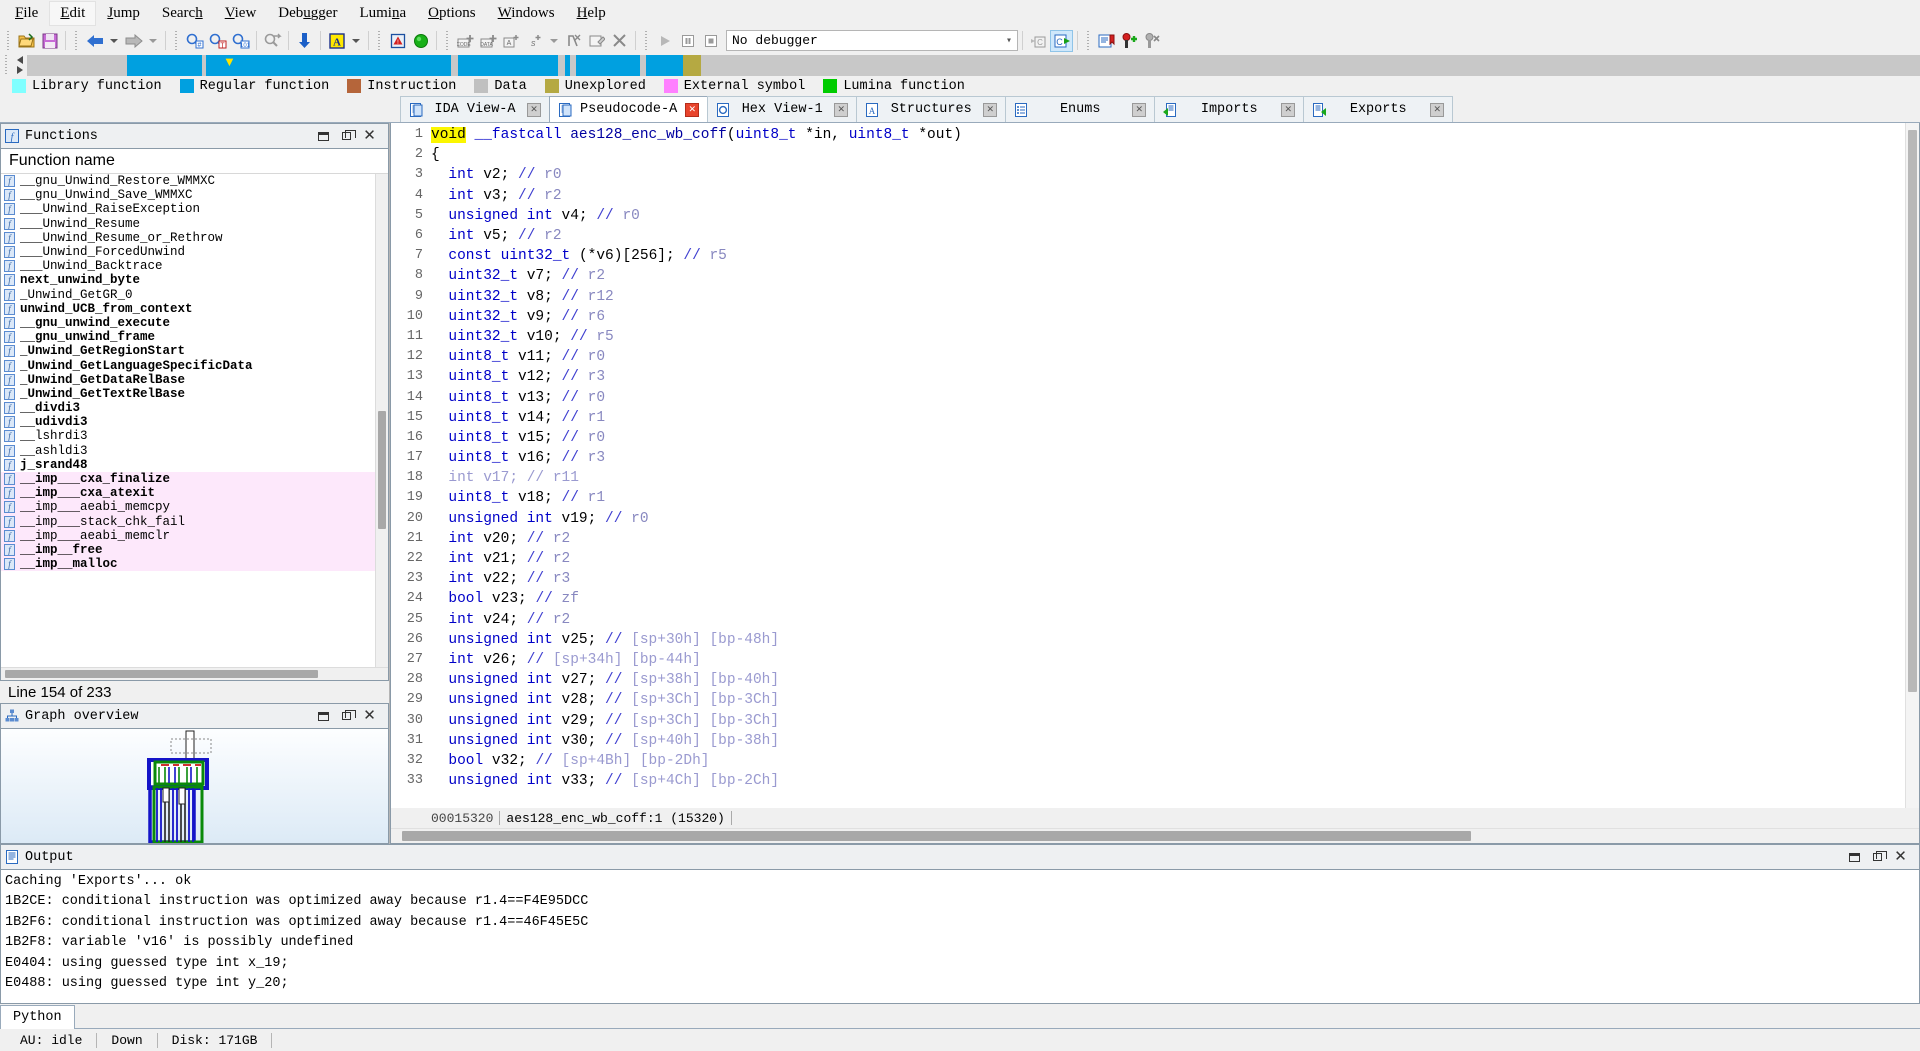 The width and height of the screenshot is (1920, 1051). What do you see at coordinates (194, 479) in the screenshot?
I see `function-list-item: f __imp___cxa_finalize` at bounding box center [194, 479].